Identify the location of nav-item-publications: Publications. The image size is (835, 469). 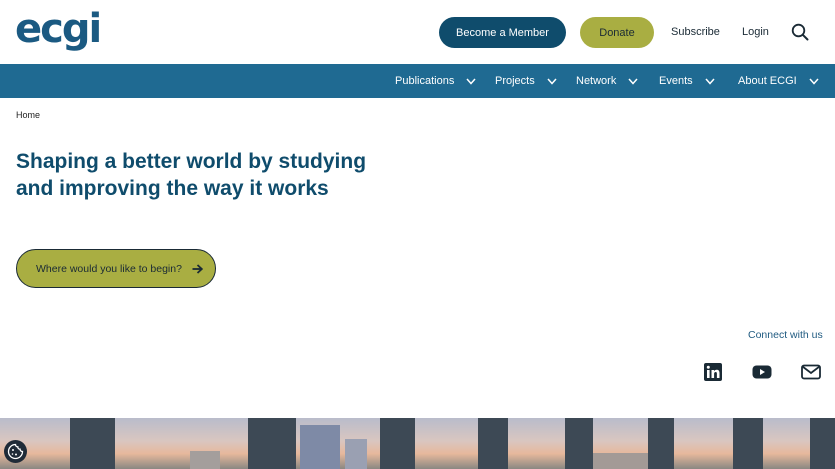
(435, 81).